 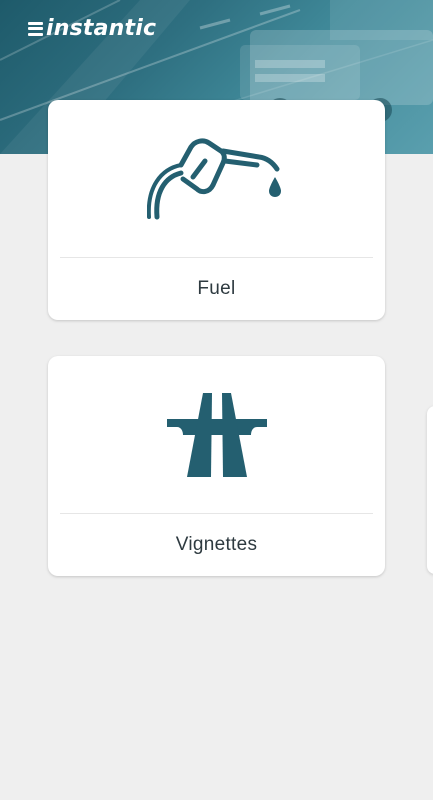 What do you see at coordinates (101, 28) in the screenshot?
I see `brand-name: instantic` at bounding box center [101, 28].